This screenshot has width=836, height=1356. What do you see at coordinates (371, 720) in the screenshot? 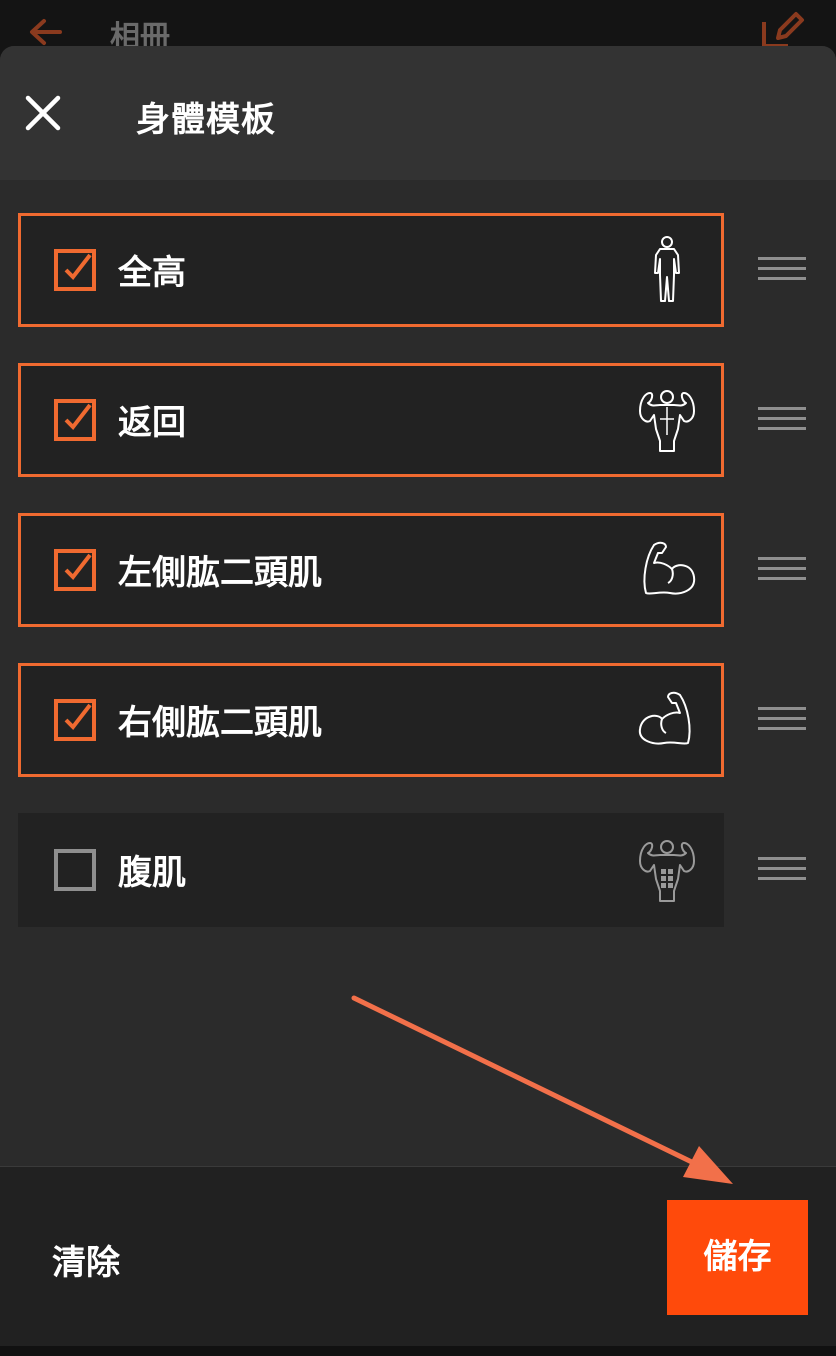
I see `template-row-right-bicep: 右側肱二頭肌` at bounding box center [371, 720].